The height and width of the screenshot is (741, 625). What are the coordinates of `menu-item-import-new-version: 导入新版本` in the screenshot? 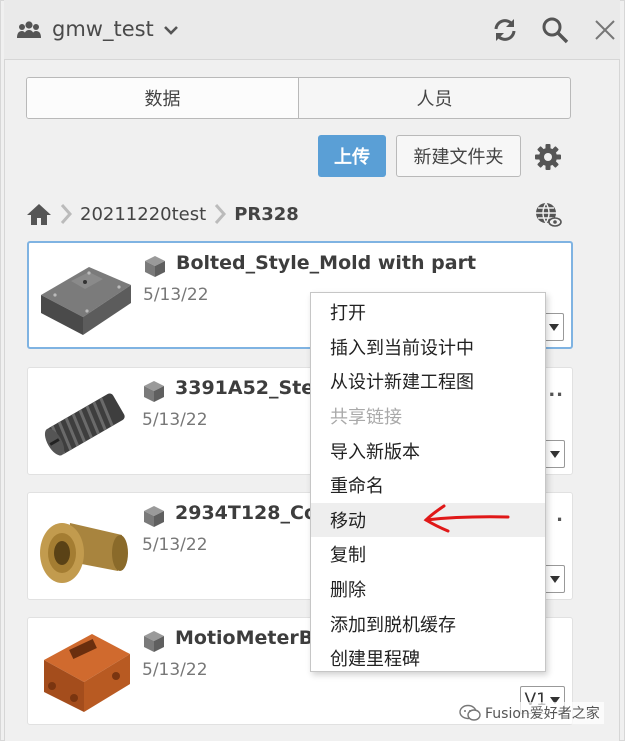 It's located at (428, 450).